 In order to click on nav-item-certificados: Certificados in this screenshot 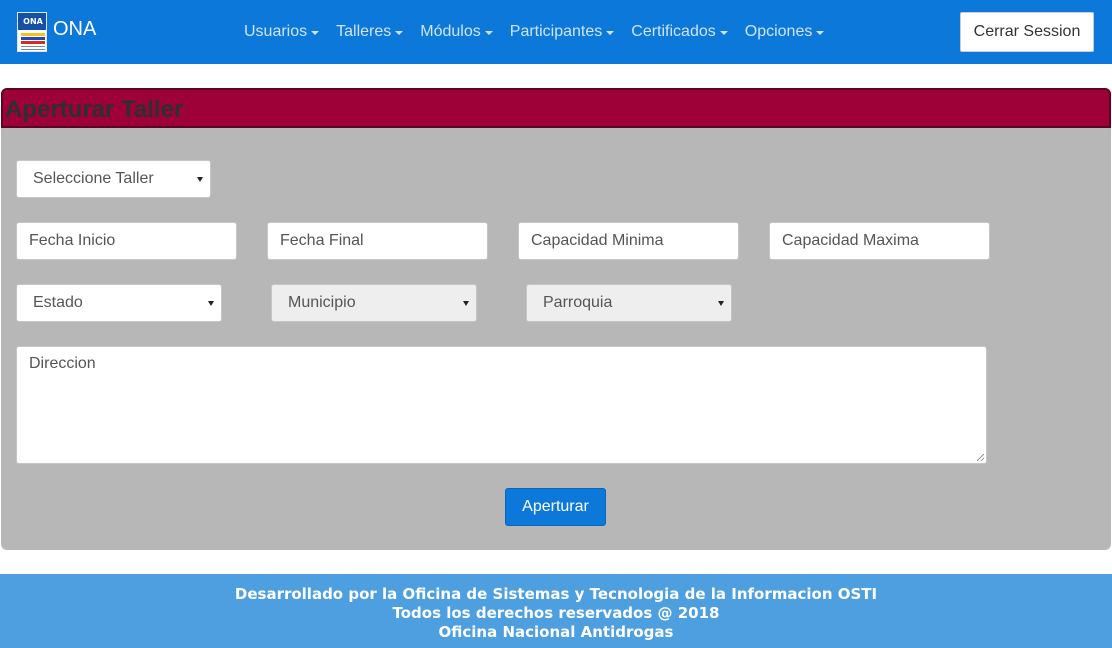, I will do `click(679, 32)`.